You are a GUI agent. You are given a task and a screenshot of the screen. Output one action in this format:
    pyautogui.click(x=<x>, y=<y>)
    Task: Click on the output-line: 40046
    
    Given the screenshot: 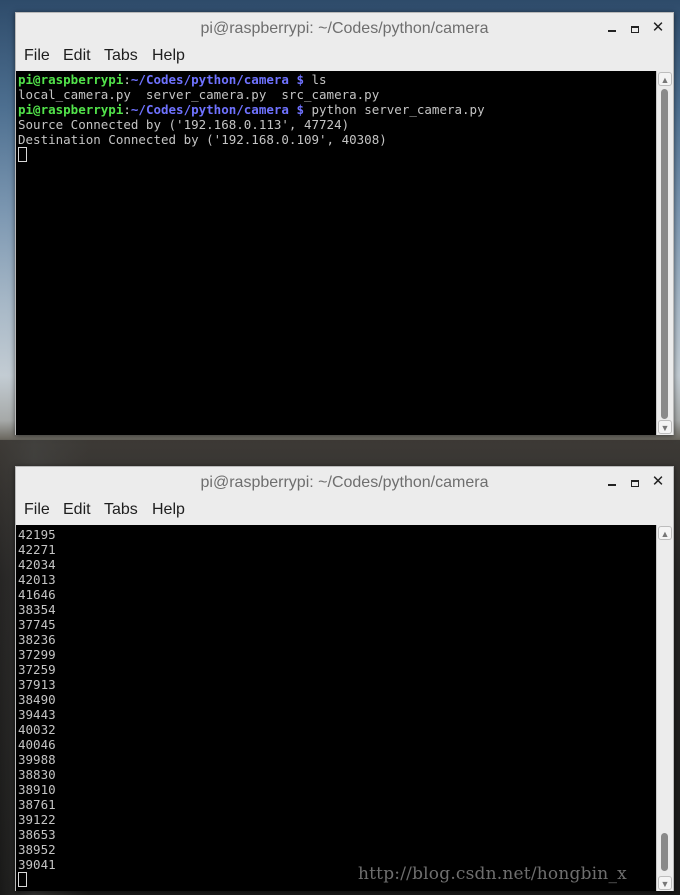 What is the action you would take?
    pyautogui.click(x=37, y=744)
    